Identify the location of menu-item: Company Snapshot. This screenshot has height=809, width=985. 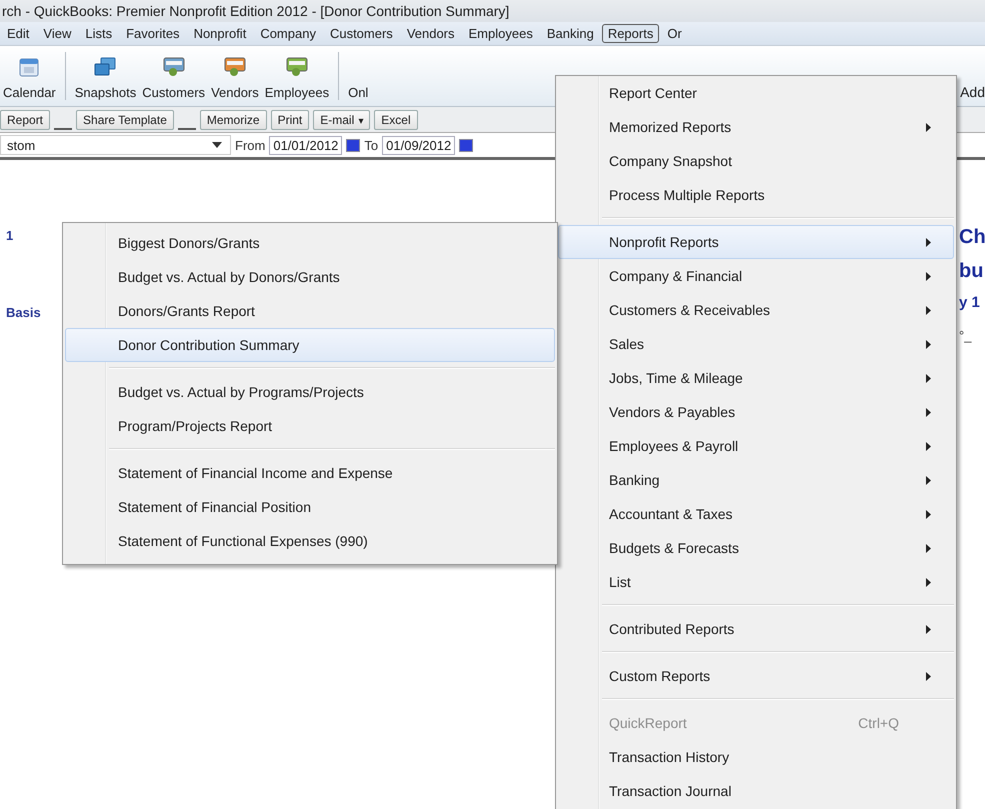
(756, 161).